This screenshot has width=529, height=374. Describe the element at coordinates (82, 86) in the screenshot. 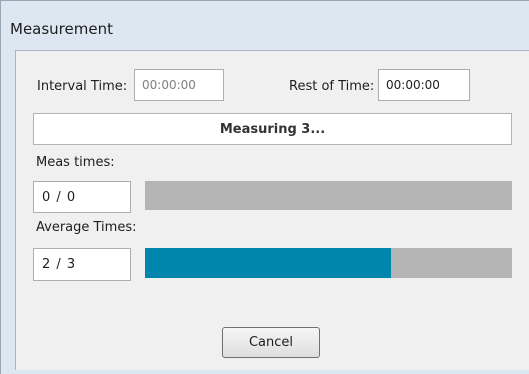

I see `interval-time-label: Interval Time:` at that location.